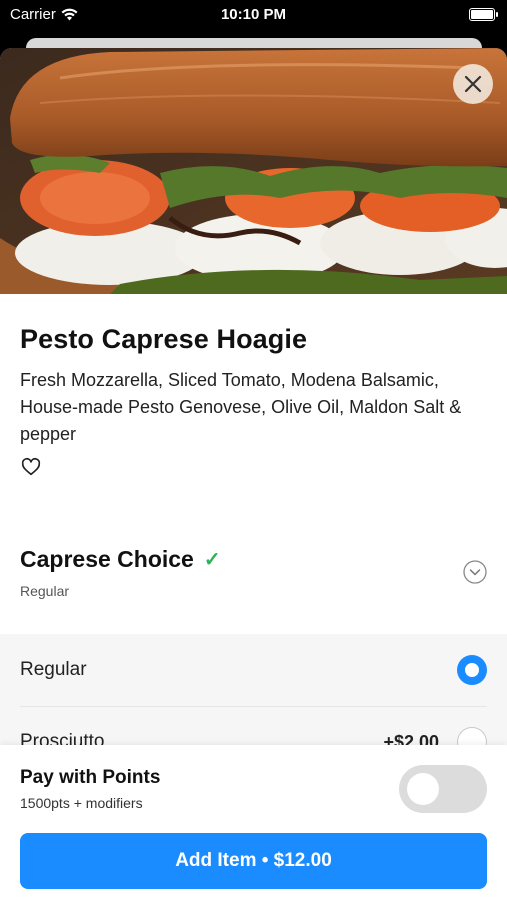 The image size is (507, 900). Describe the element at coordinates (164, 339) in the screenshot. I see `product-title: Pesto Caprese Hoagie` at that location.